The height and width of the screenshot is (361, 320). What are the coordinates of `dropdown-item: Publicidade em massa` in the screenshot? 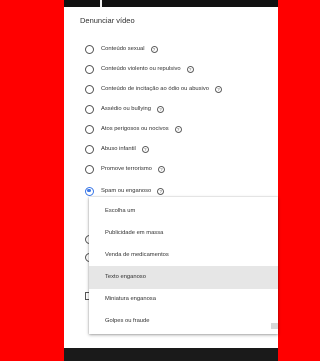 It's located at (183, 233).